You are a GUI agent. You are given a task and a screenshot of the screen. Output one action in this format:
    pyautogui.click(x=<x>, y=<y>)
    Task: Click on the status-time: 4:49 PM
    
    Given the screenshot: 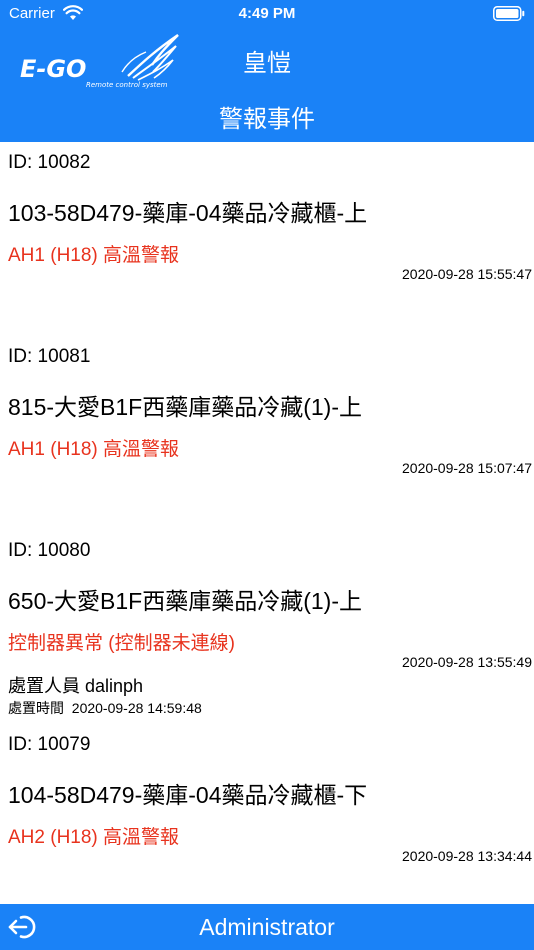 What is the action you would take?
    pyautogui.click(x=267, y=13)
    